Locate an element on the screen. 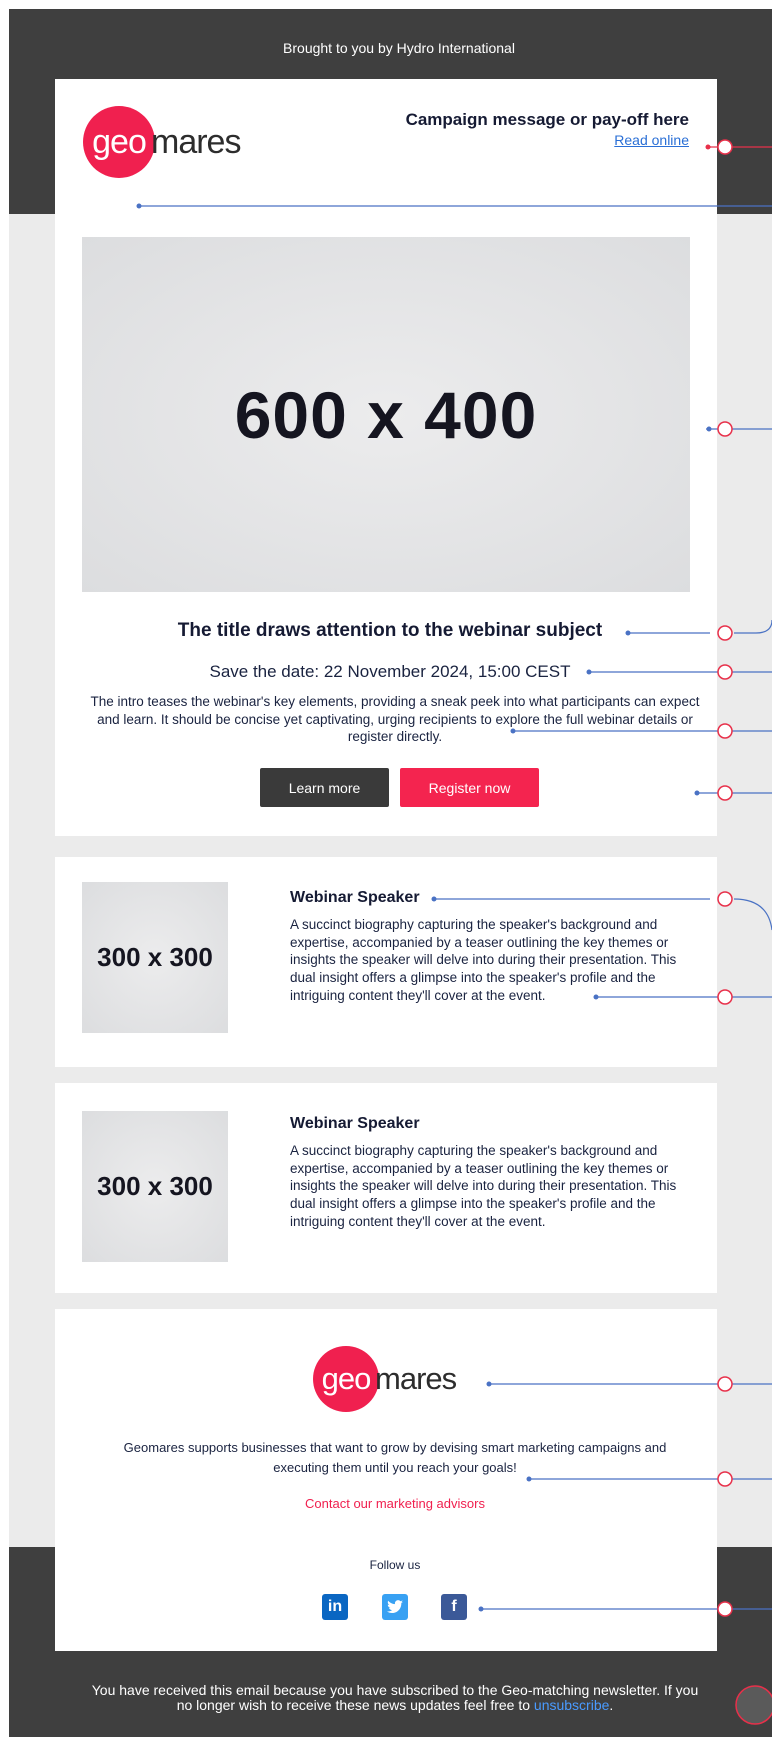  twitter-icon is located at coordinates (395, 1607).